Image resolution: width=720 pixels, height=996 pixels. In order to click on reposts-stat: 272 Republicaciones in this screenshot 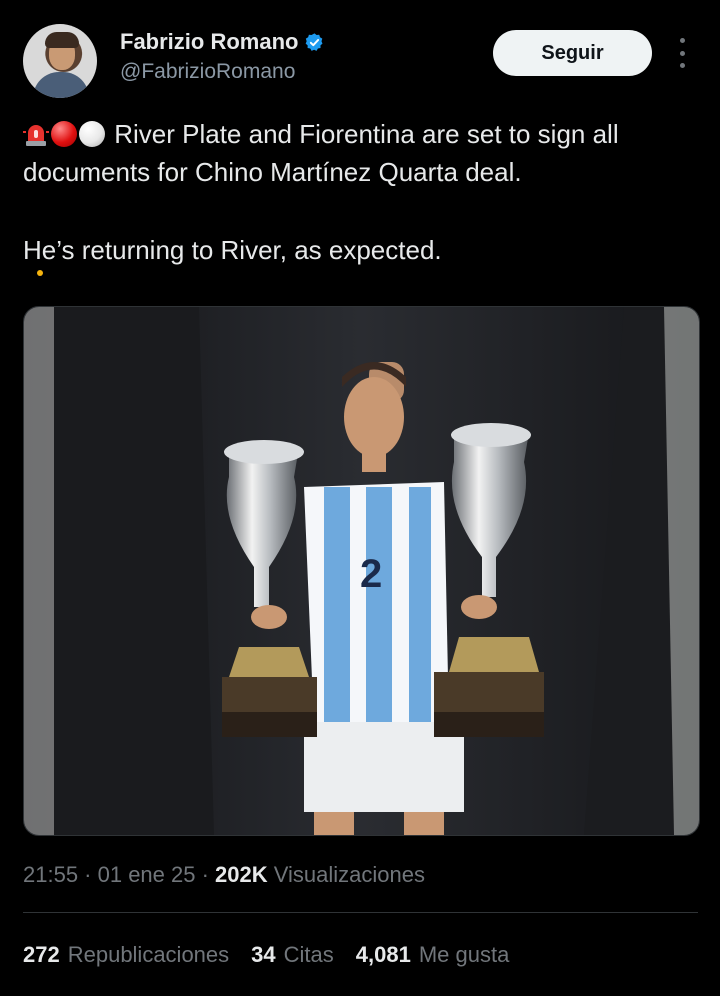, I will do `click(126, 955)`.